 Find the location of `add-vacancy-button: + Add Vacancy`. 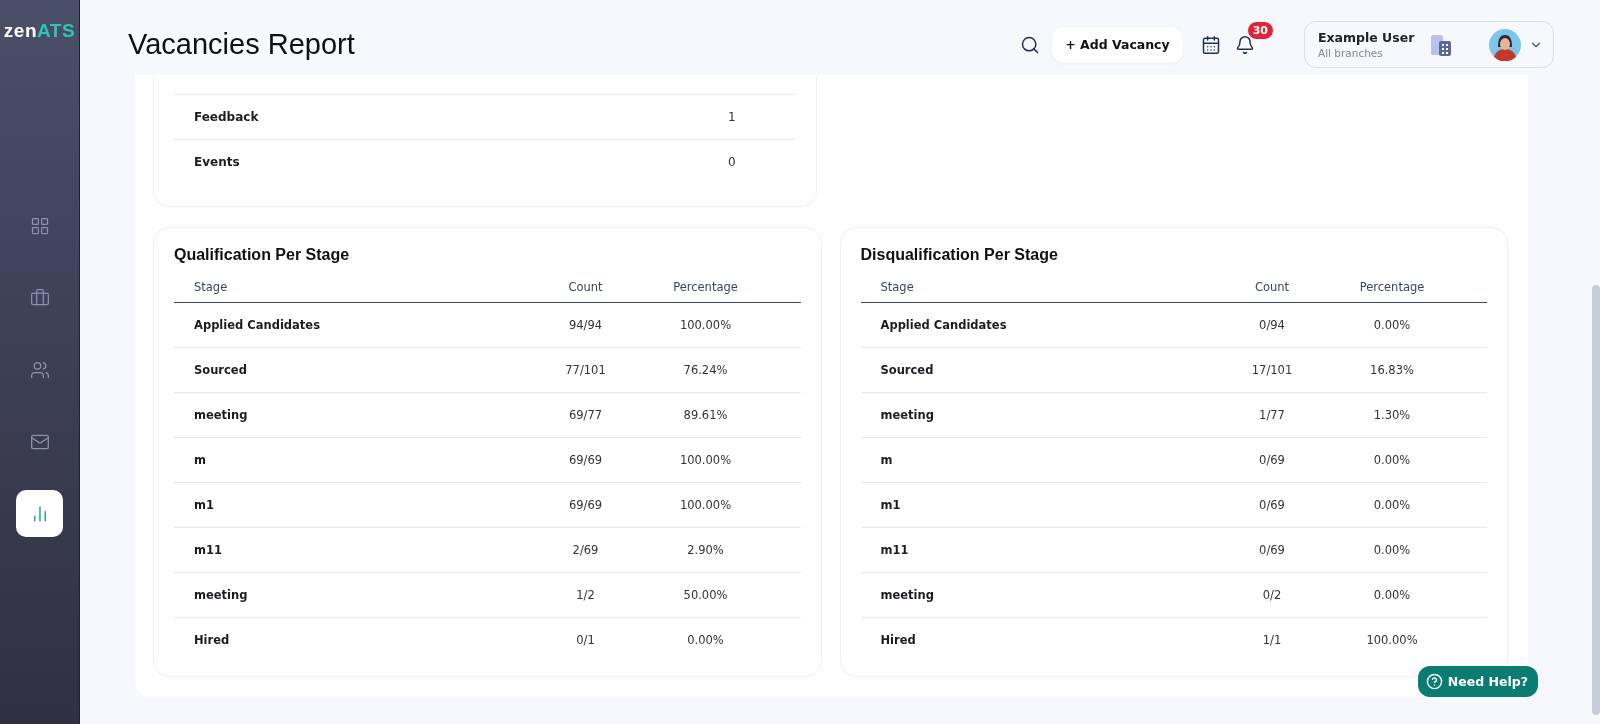

add-vacancy-button: + Add Vacancy is located at coordinates (1117, 44).